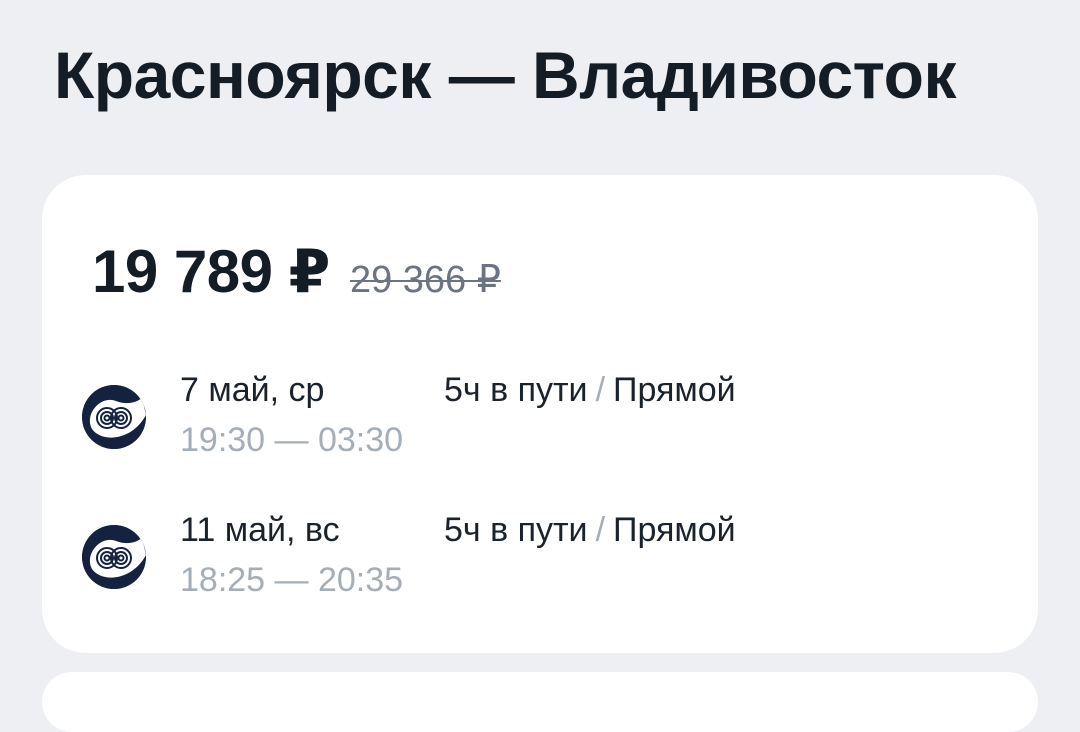 The image size is (1080, 732). What do you see at coordinates (425, 280) in the screenshot?
I see `price-old: 29 366 ₽` at bounding box center [425, 280].